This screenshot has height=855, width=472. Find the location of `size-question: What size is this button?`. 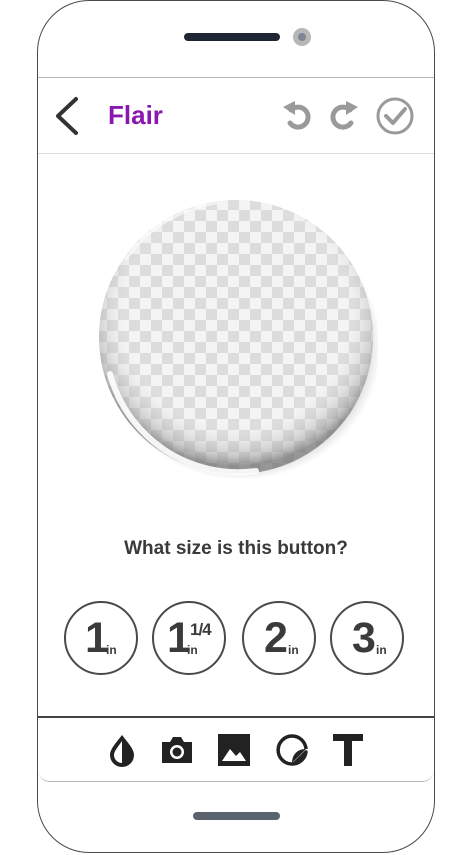

size-question: What size is this button? is located at coordinates (236, 548).